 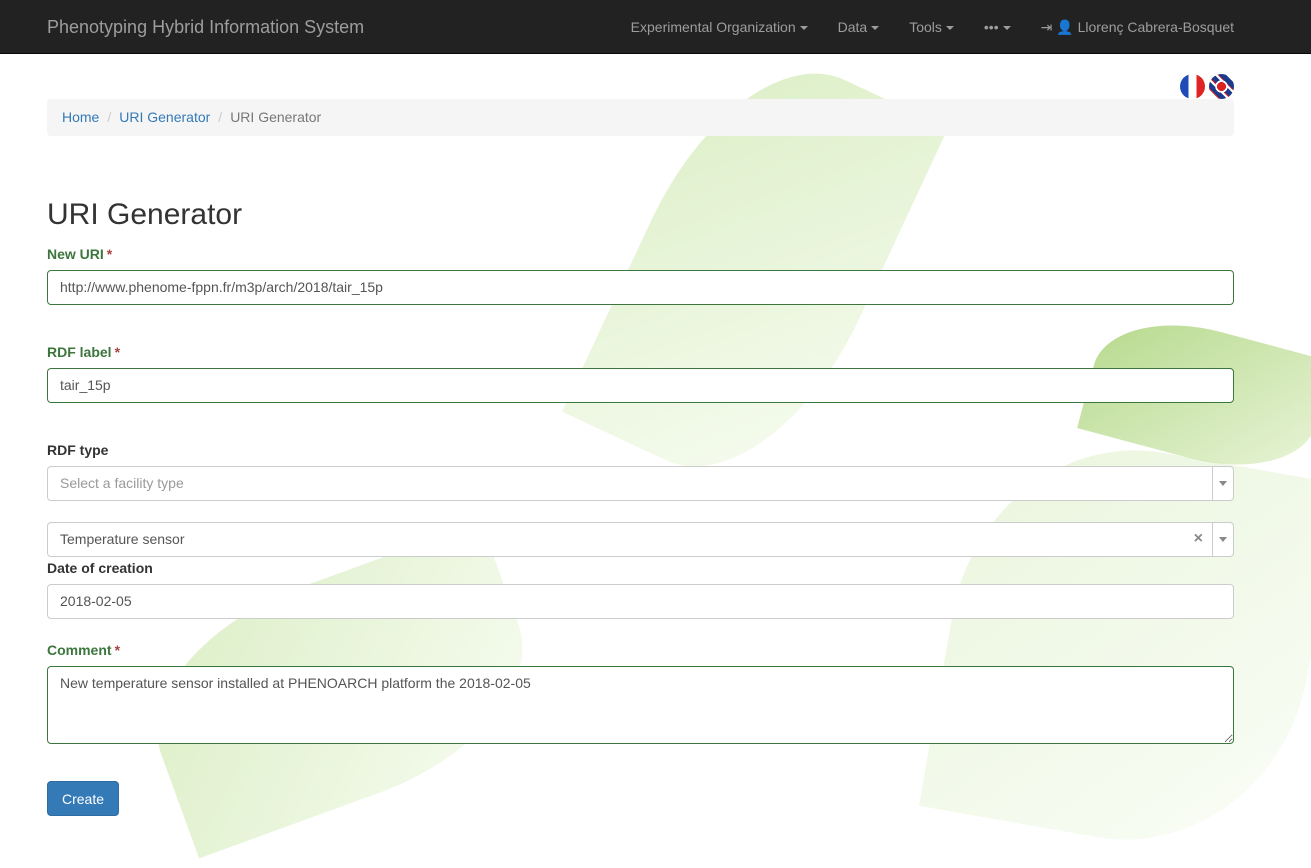 What do you see at coordinates (640, 601) in the screenshot?
I see `date-input: 2018-02-05` at bounding box center [640, 601].